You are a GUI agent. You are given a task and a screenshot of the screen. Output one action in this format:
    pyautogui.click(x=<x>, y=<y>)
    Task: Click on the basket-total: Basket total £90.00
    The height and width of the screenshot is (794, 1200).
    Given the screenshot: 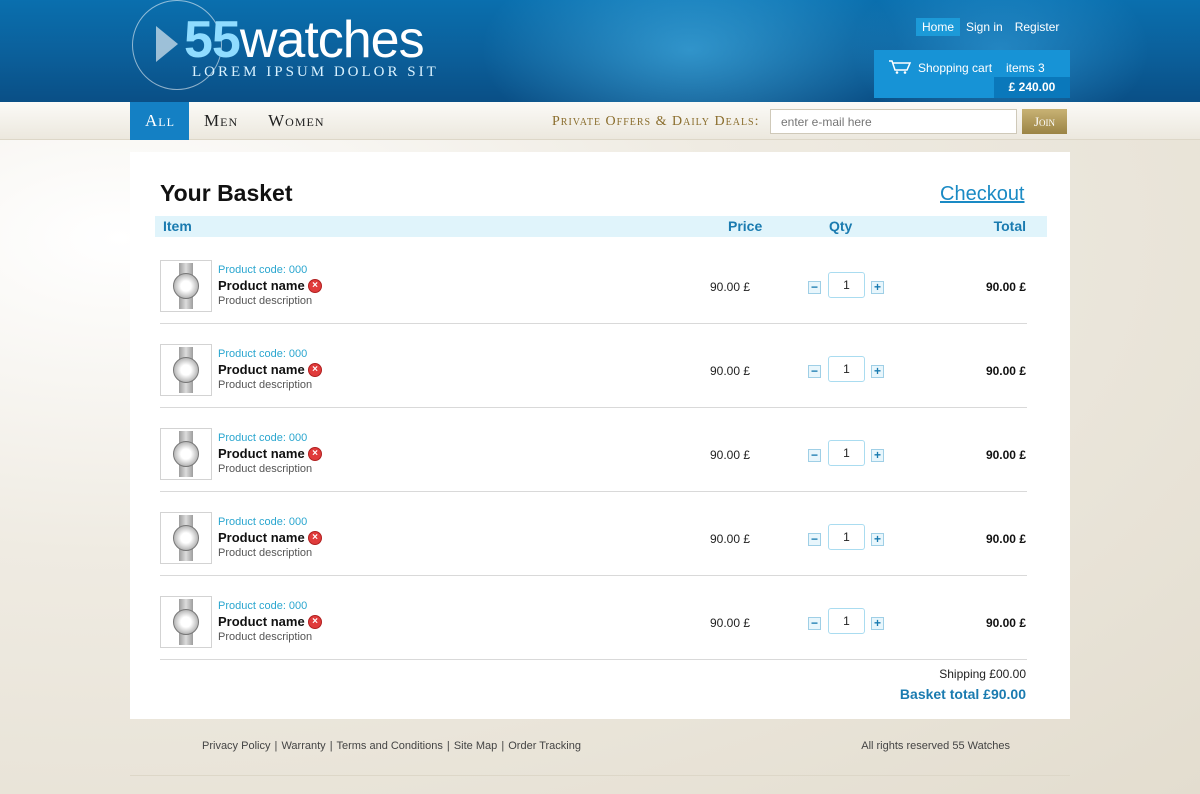 What is the action you would take?
    pyautogui.click(x=962, y=694)
    